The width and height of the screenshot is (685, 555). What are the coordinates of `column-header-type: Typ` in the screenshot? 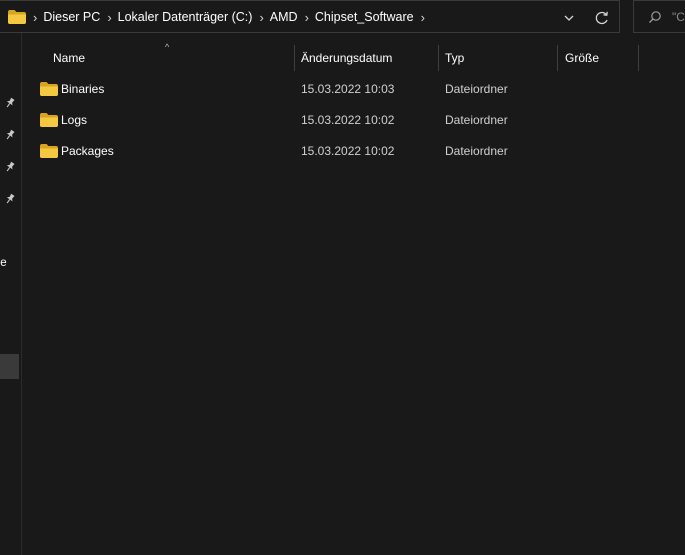 It's located at (454, 58).